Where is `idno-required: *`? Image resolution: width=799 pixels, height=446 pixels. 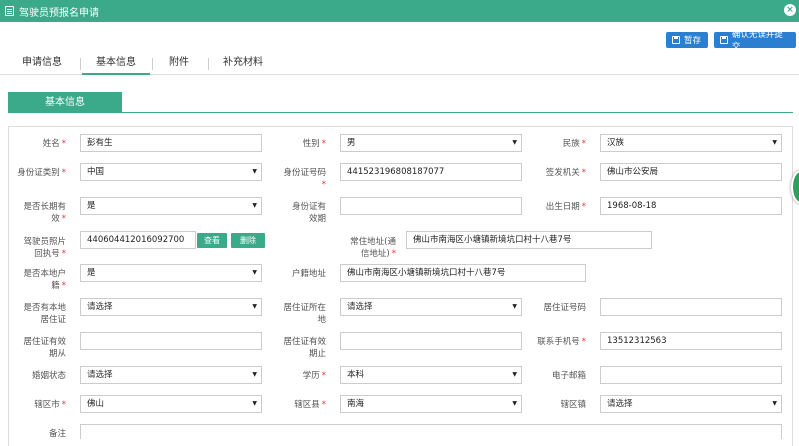 idno-required: * is located at coordinates (323, 185).